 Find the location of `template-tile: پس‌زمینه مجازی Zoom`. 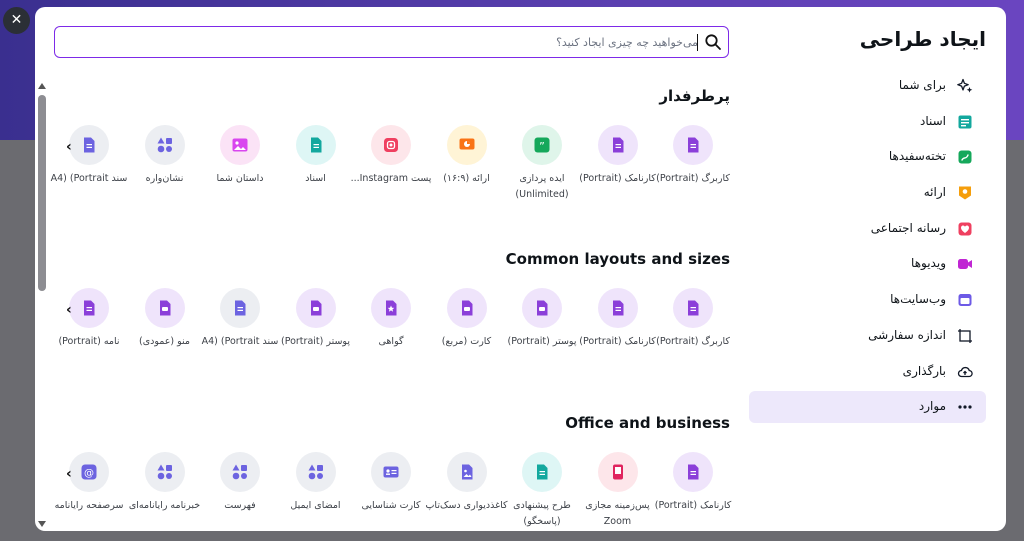

template-tile: پس‌زمینه مجازی Zoom is located at coordinates (618, 491).